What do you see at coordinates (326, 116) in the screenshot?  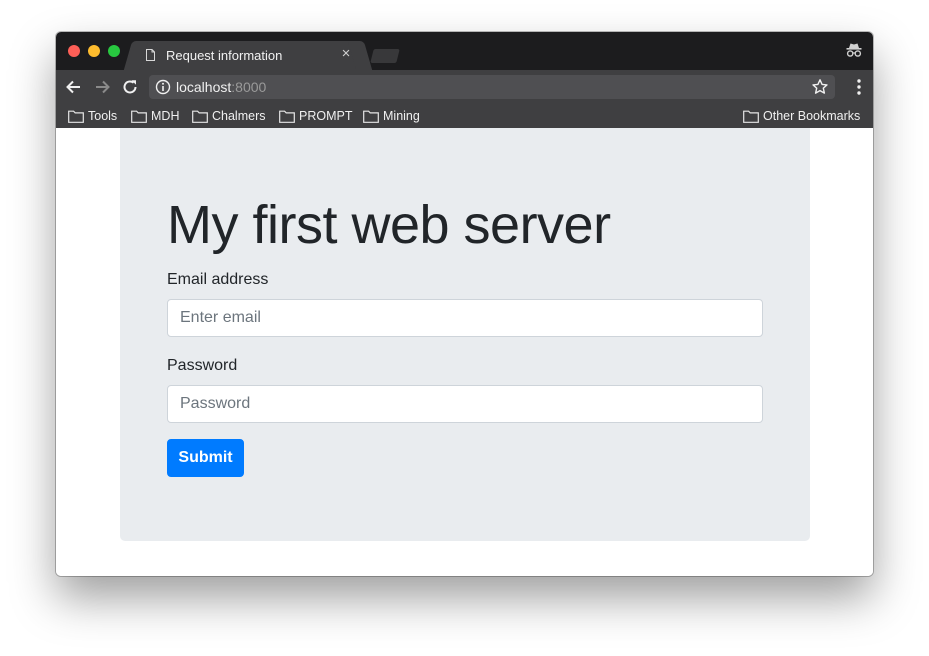 I see `bookmark-label: PROMPT` at bounding box center [326, 116].